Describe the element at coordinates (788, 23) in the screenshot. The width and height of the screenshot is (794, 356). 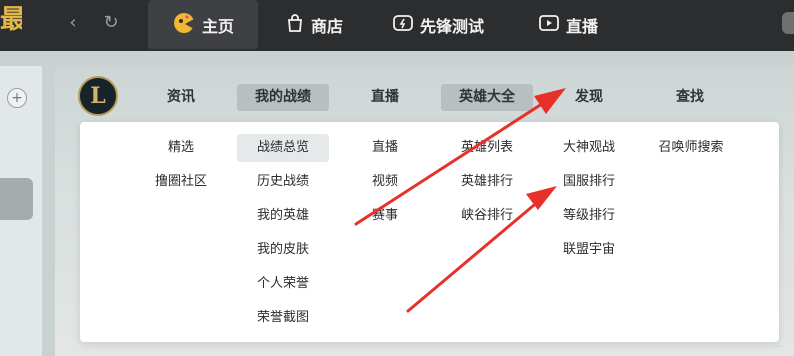
I see `microphone-icon` at that location.